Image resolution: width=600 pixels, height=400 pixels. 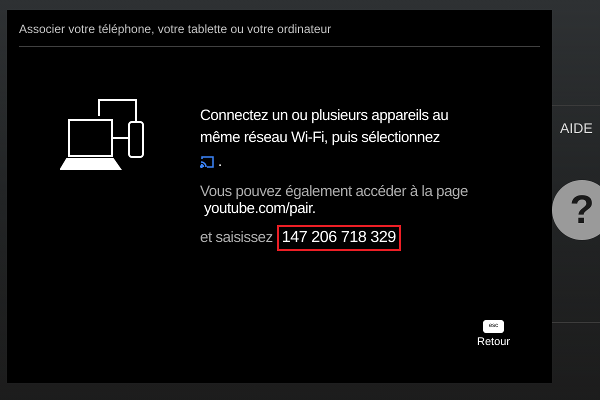 I want to click on alternative-text: Vous pouvez également accéder à la page, so click(x=334, y=191).